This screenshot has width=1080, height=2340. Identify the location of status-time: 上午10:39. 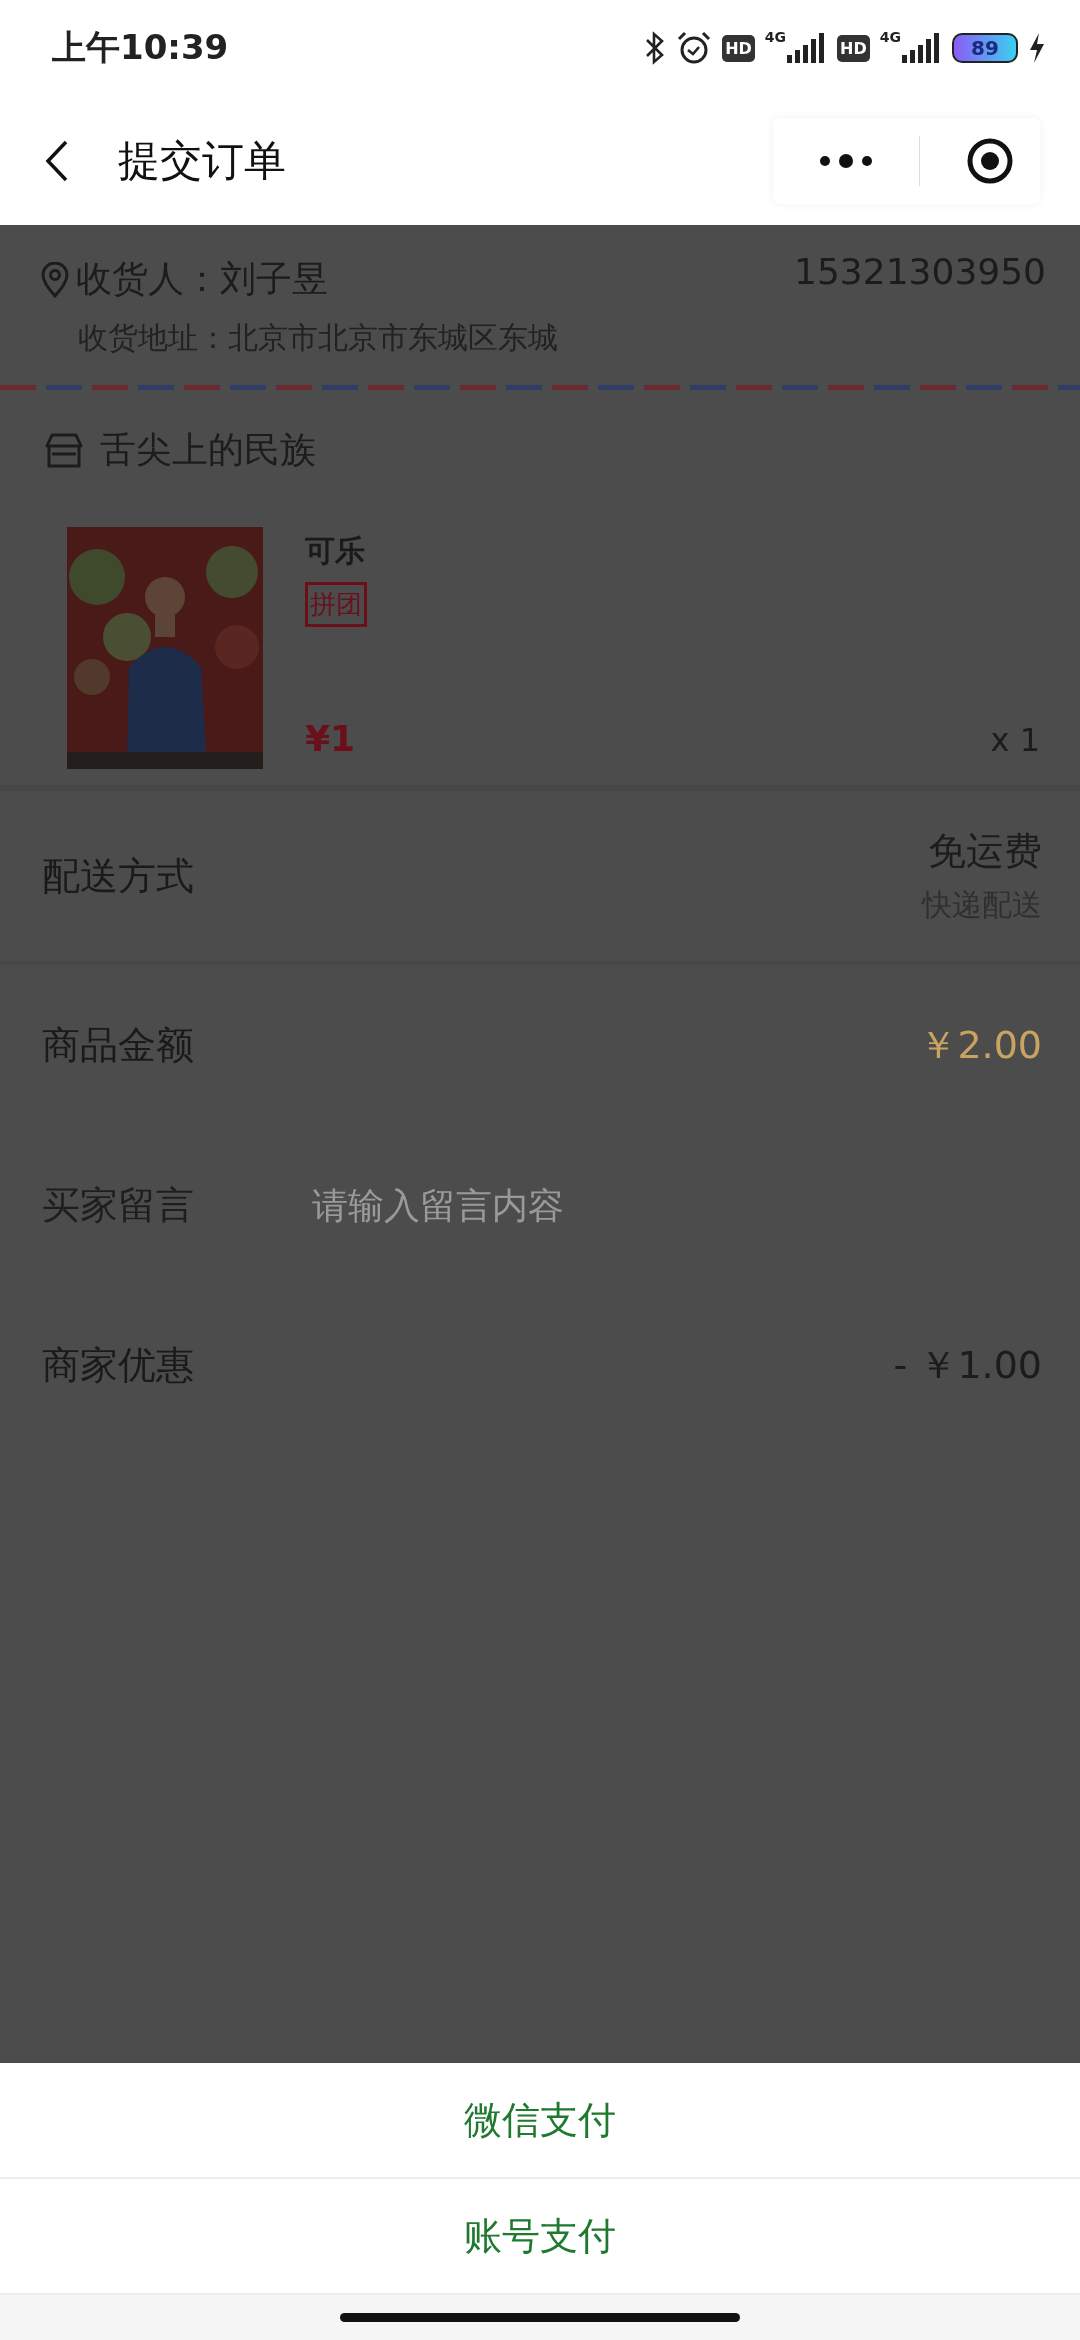
(140, 47).